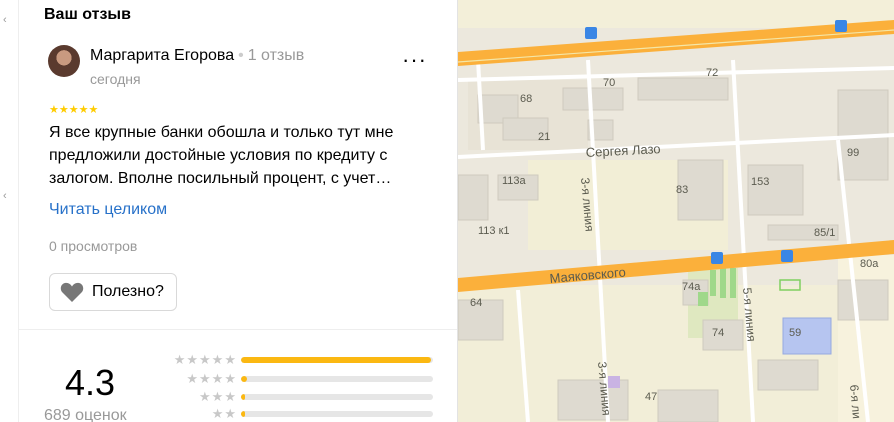 The width and height of the screenshot is (894, 422). What do you see at coordinates (238, 329) in the screenshot?
I see `divider` at bounding box center [238, 329].